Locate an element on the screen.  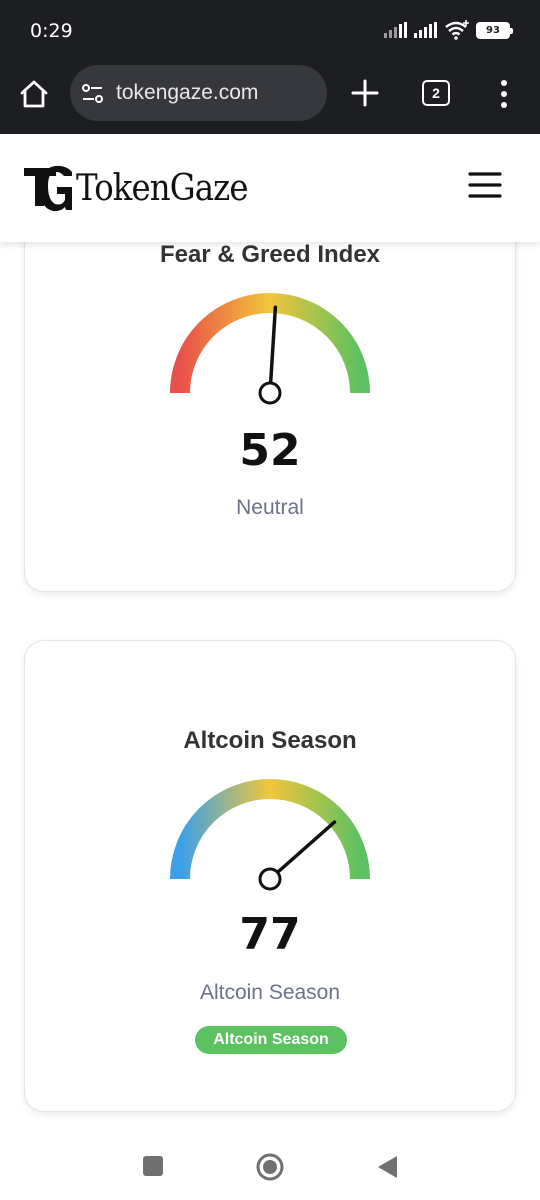
nav-square-icon is located at coordinates (153, 1166).